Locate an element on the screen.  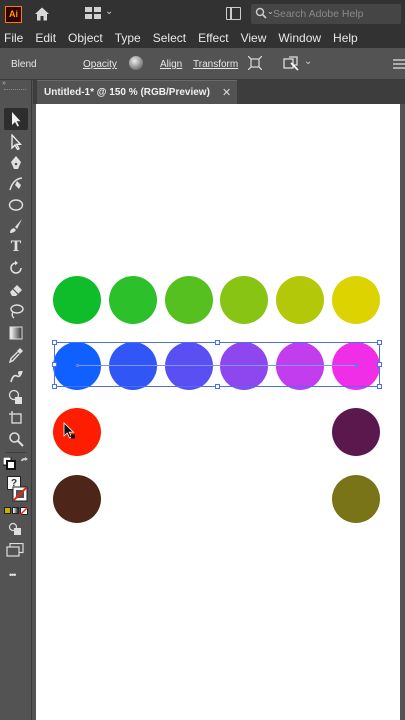
pen-tool is located at coordinates (16, 163).